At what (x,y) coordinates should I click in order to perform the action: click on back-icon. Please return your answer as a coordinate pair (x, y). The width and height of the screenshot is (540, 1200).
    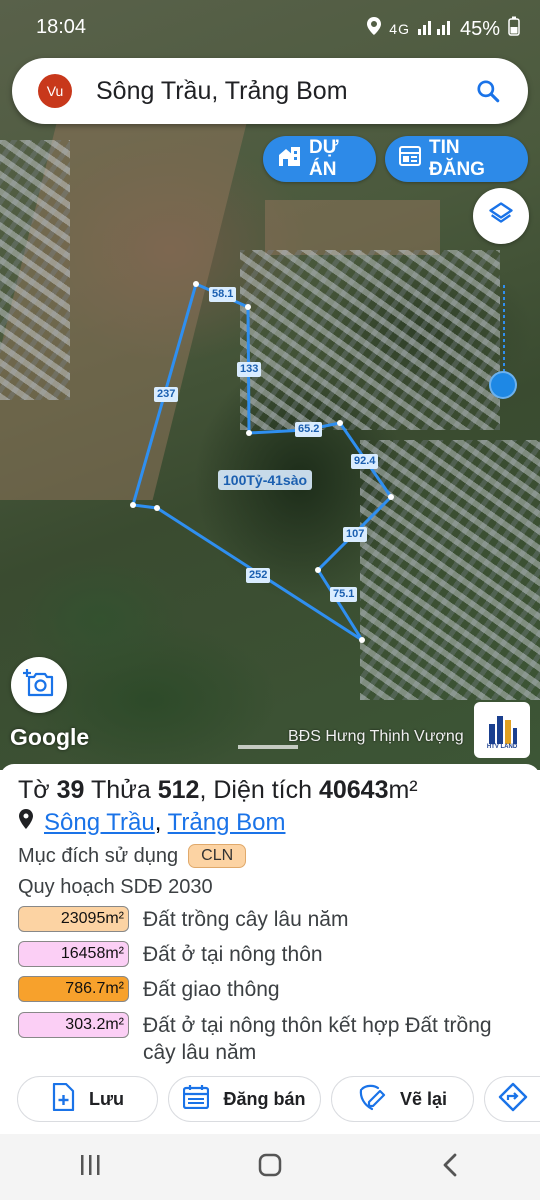
    Looking at the image, I should click on (450, 1167).